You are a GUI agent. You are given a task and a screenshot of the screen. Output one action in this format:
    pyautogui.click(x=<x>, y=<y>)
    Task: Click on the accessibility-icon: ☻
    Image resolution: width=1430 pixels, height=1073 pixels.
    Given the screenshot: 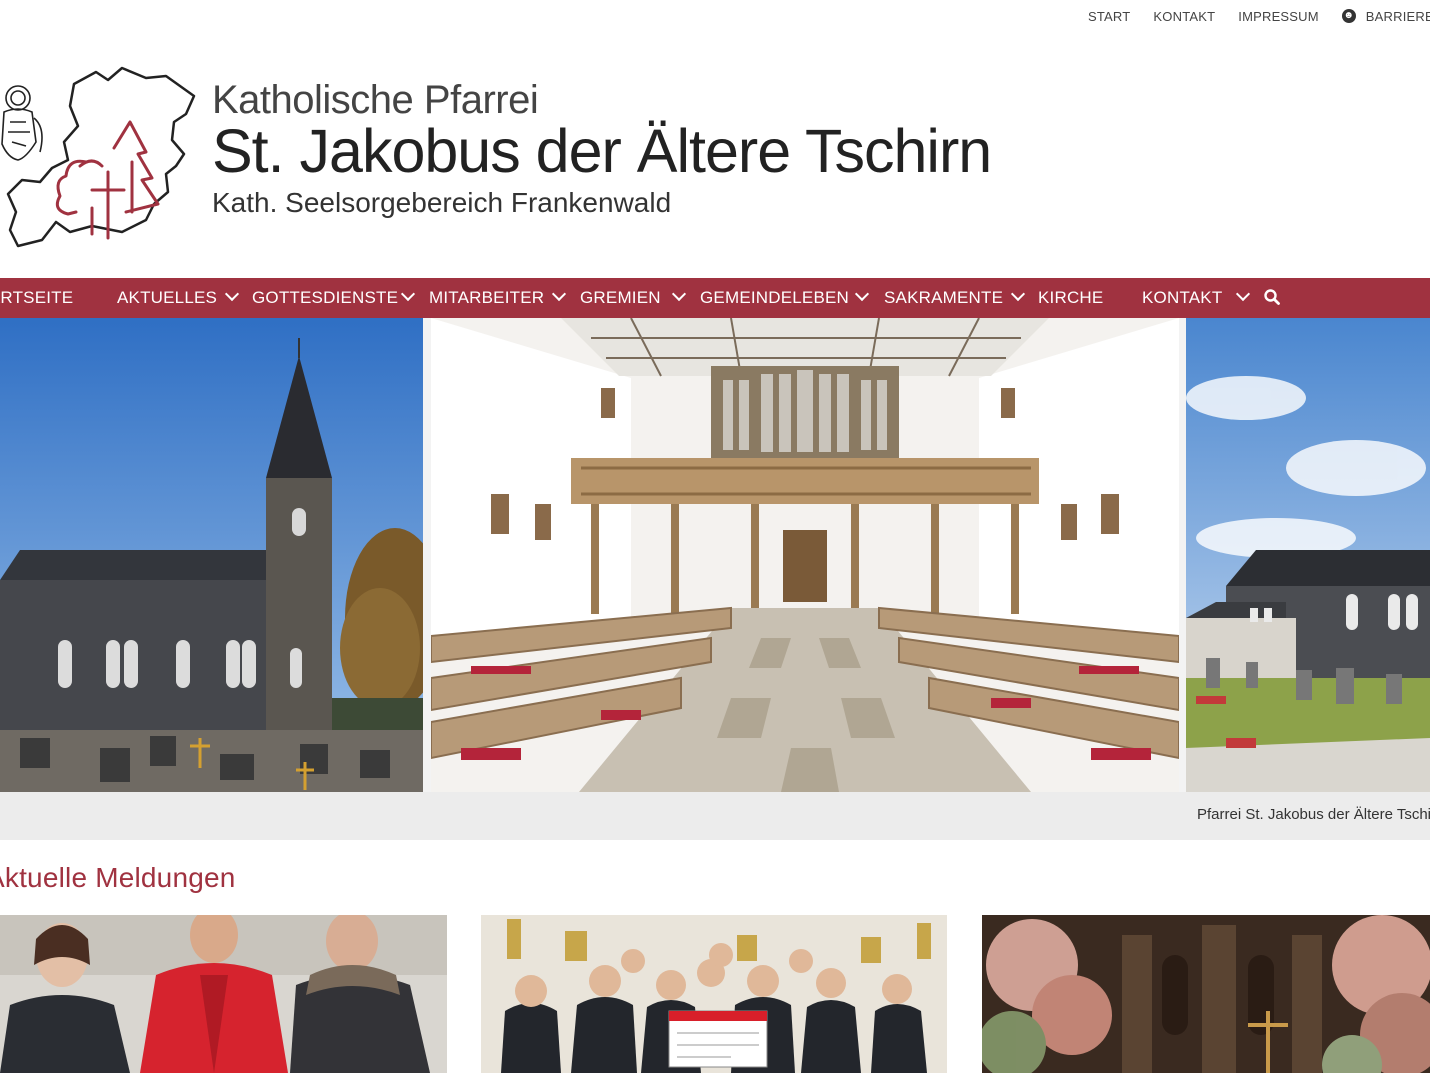 What is the action you would take?
    pyautogui.click(x=1348, y=16)
    